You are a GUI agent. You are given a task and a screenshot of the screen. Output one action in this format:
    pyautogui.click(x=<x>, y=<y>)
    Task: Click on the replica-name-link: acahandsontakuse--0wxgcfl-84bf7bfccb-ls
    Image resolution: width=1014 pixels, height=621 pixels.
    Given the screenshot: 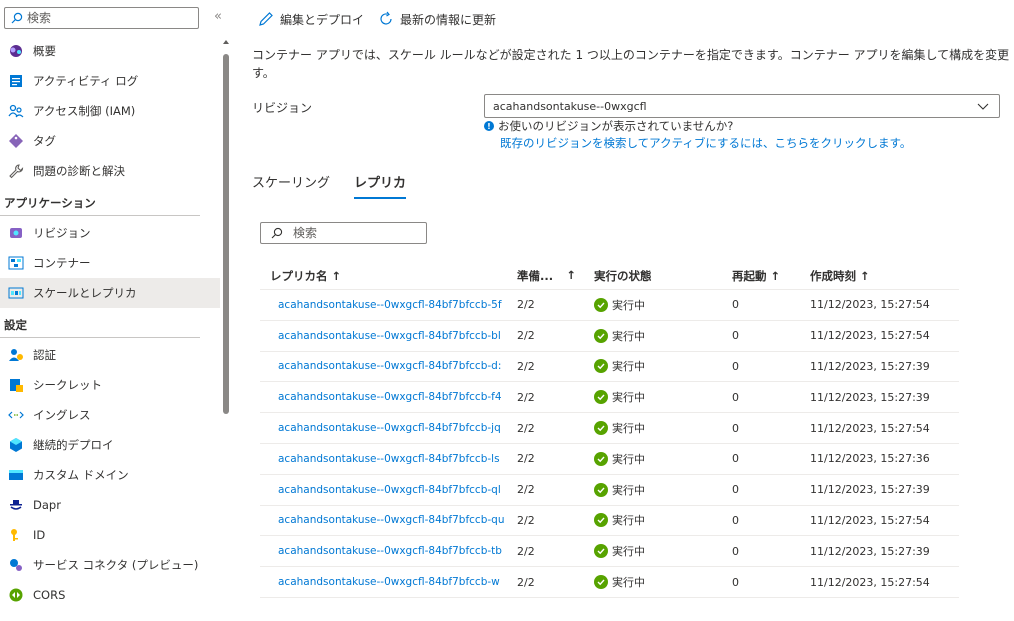 What is the action you would take?
    pyautogui.click(x=388, y=459)
    